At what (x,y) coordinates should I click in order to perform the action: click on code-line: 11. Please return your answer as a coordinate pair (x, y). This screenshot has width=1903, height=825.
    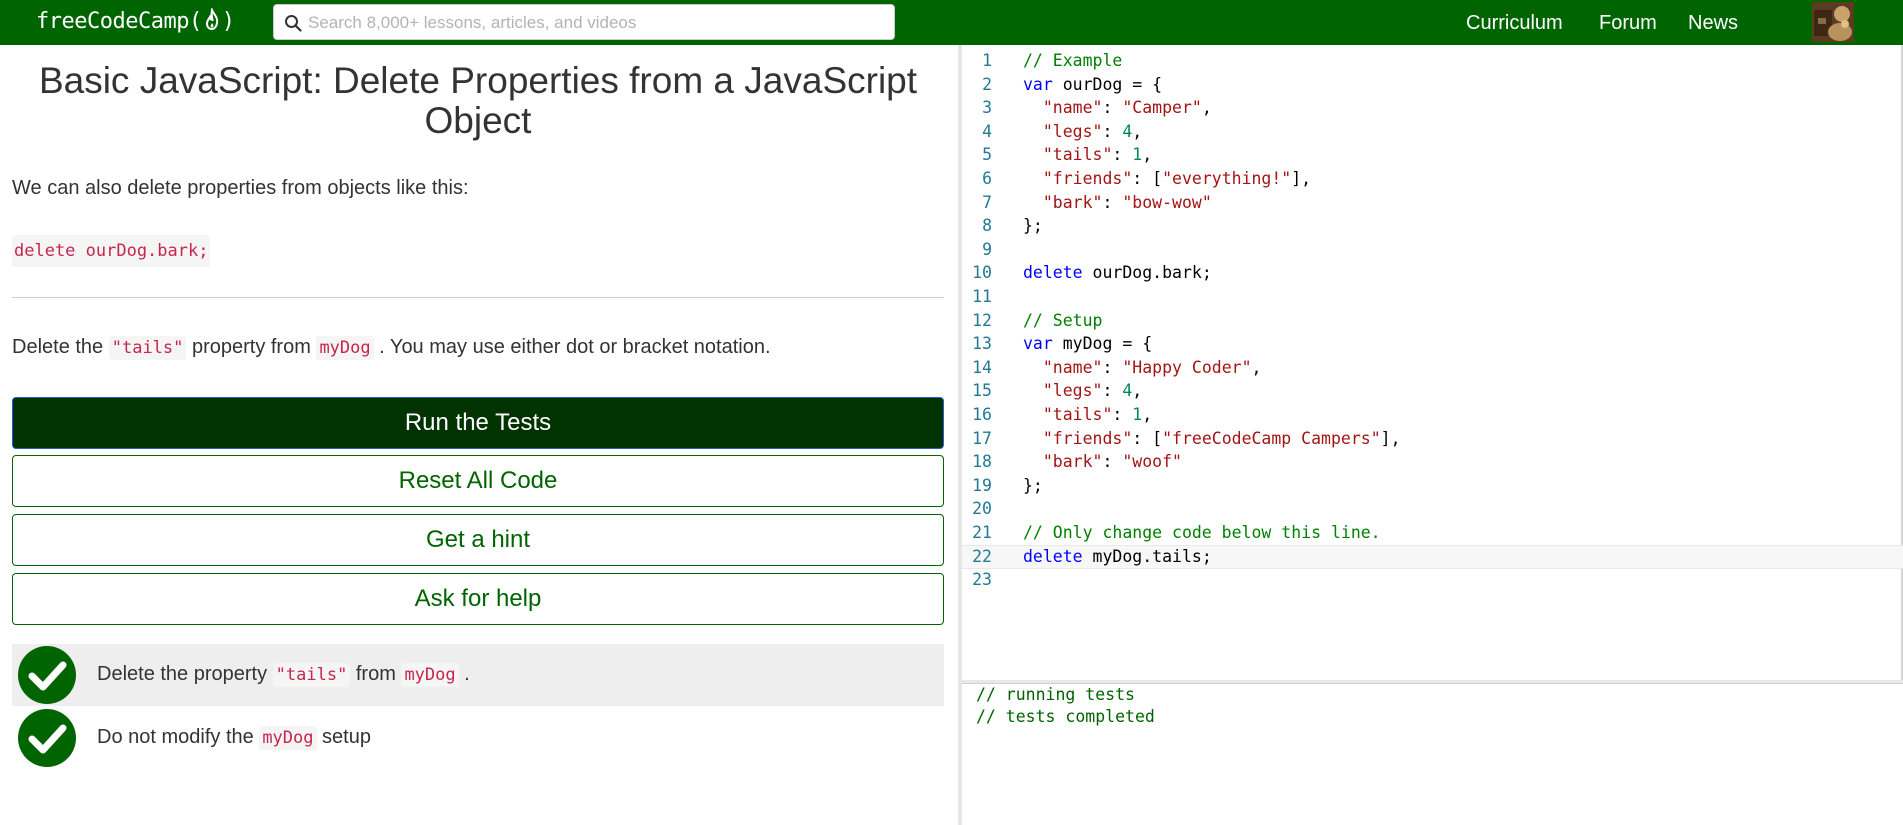
    Looking at the image, I should click on (1432, 297).